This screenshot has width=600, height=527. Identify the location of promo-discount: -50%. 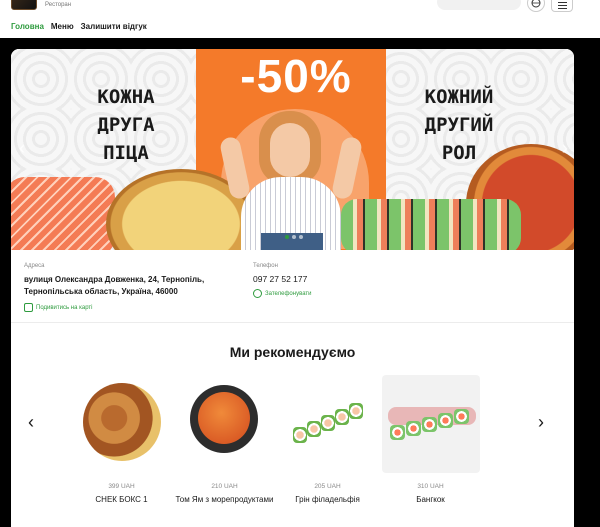
(296, 76).